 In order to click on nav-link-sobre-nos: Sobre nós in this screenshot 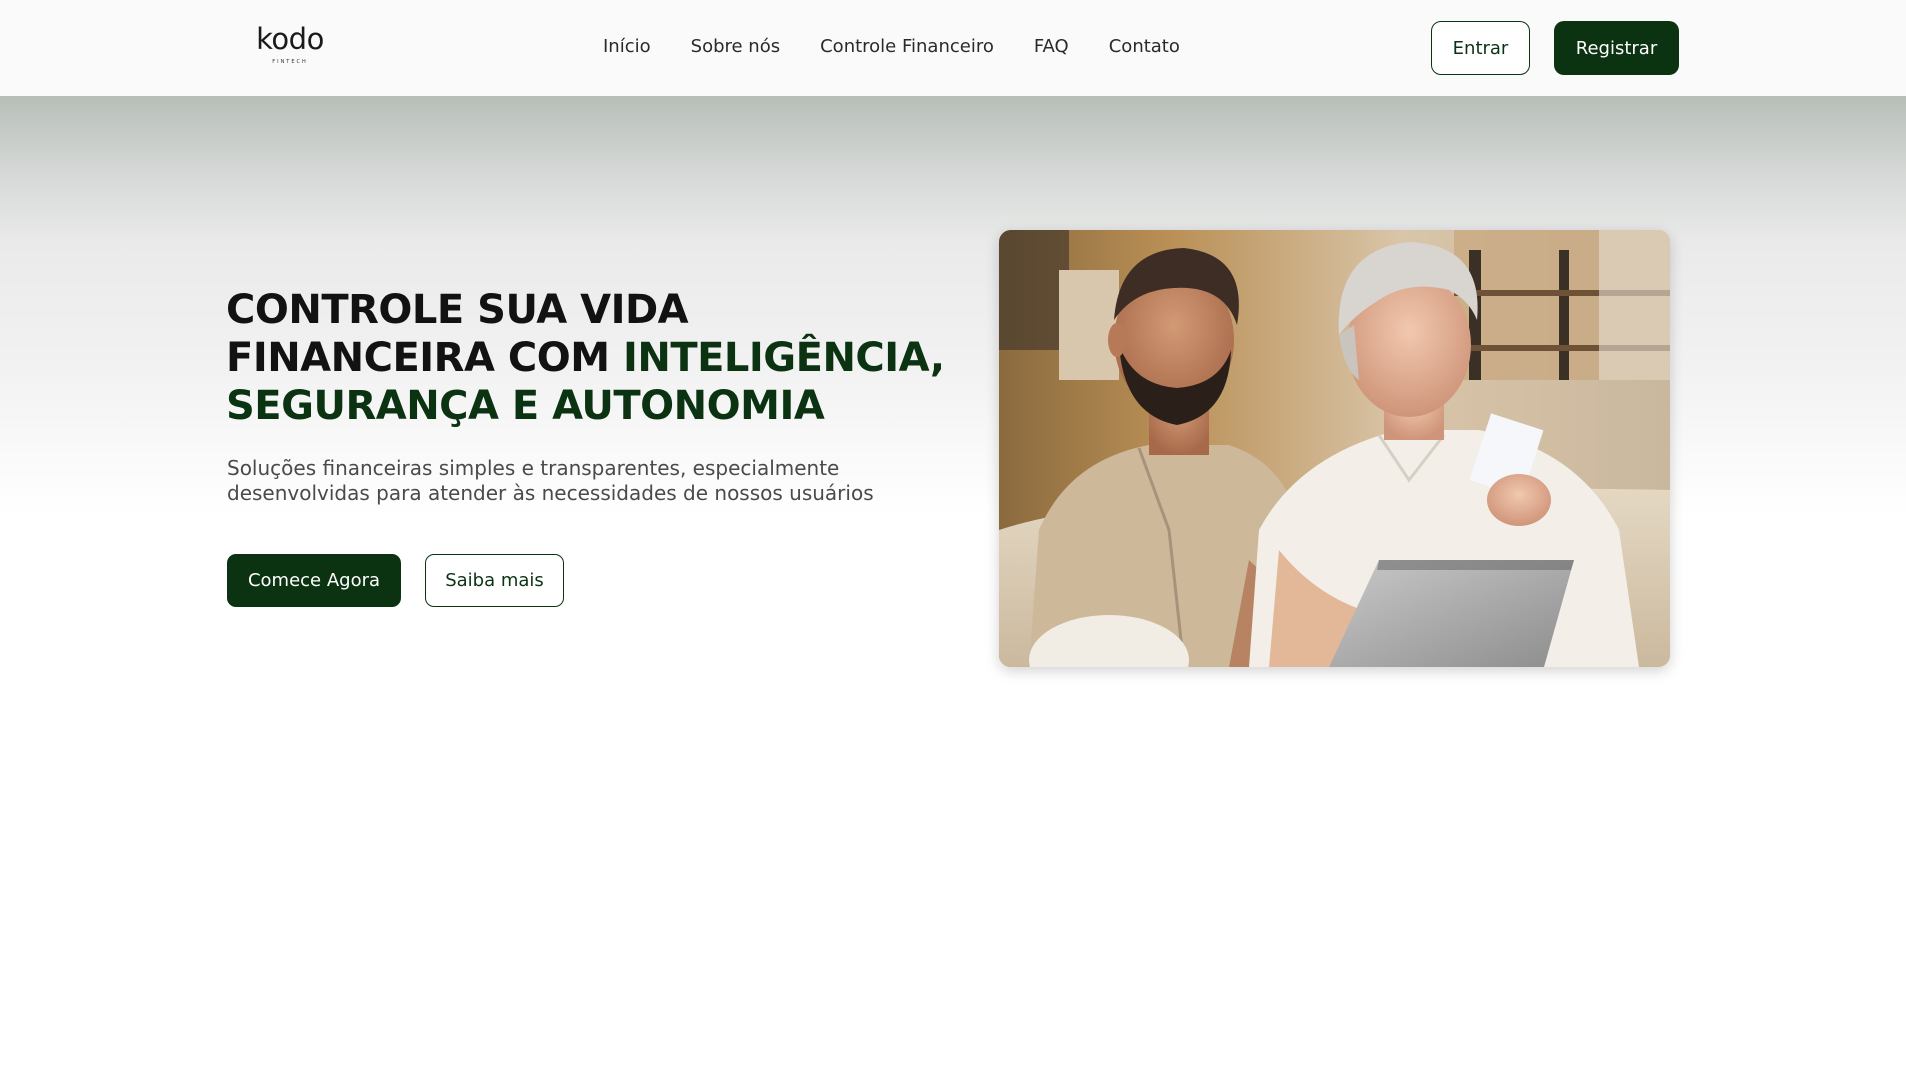, I will do `click(735, 47)`.